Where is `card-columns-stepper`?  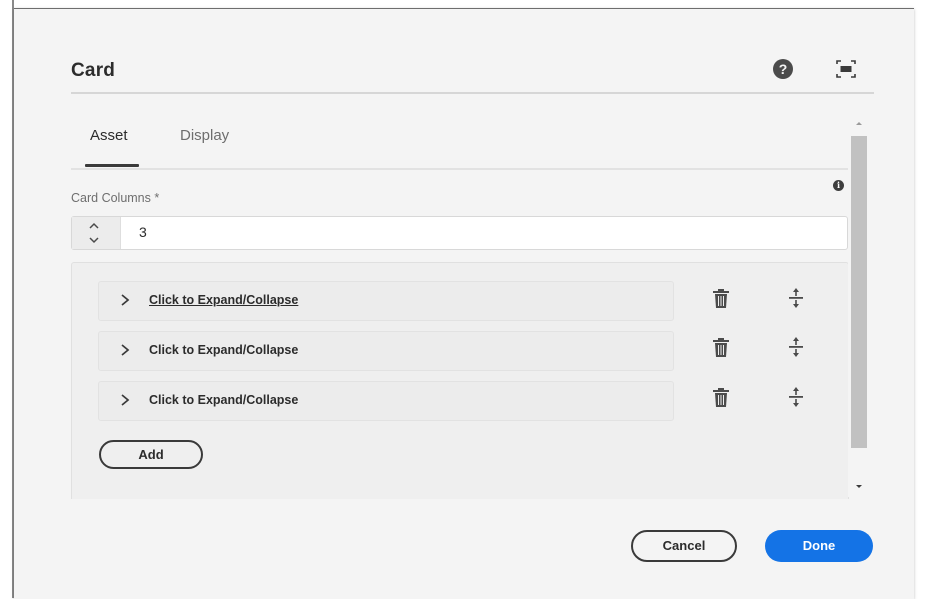 card-columns-stepper is located at coordinates (459, 233).